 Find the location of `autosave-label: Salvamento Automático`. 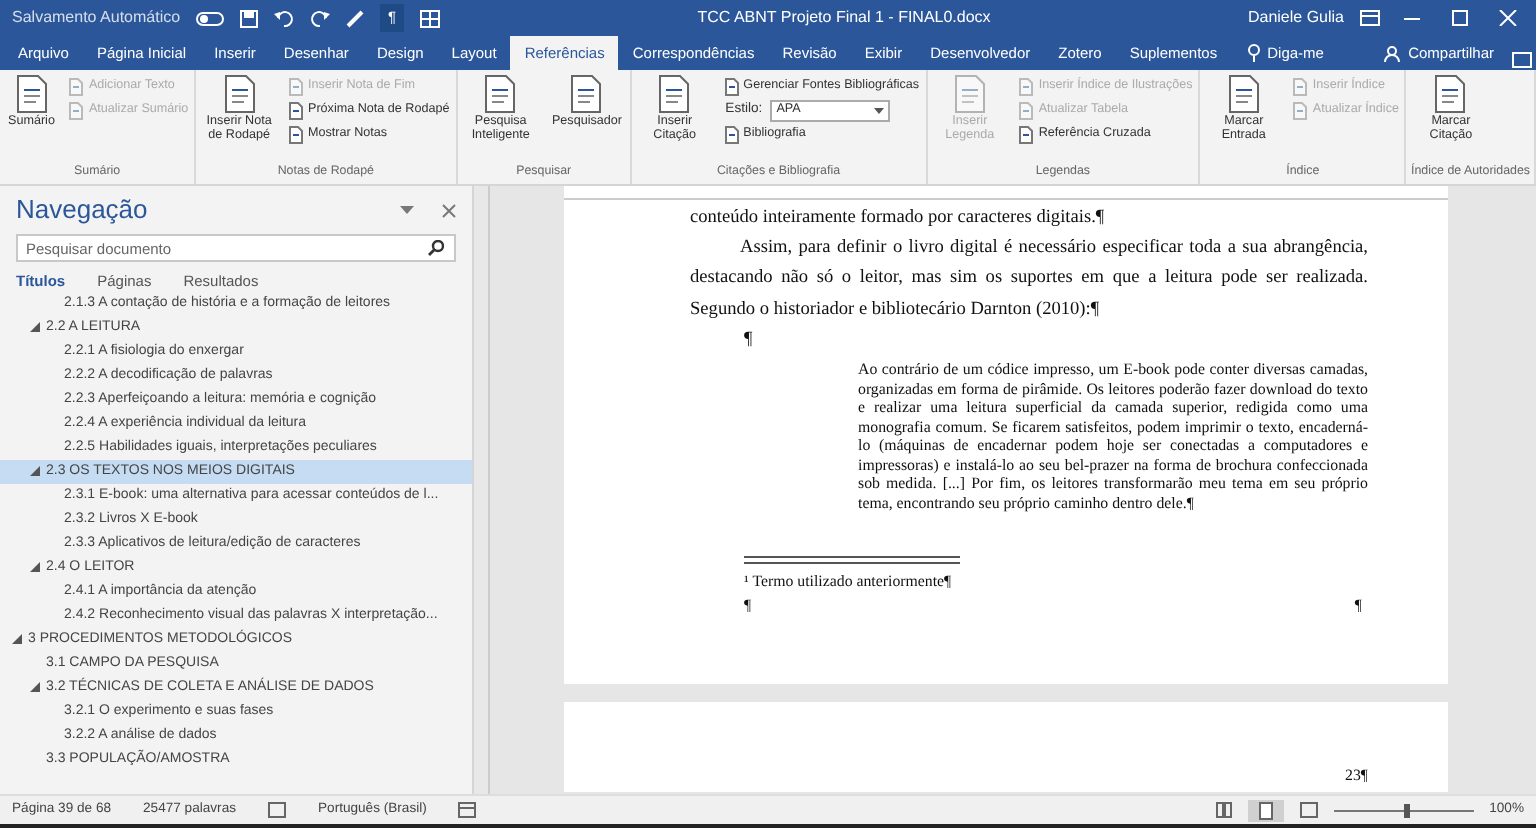

autosave-label: Salvamento Automático is located at coordinates (96, 18).